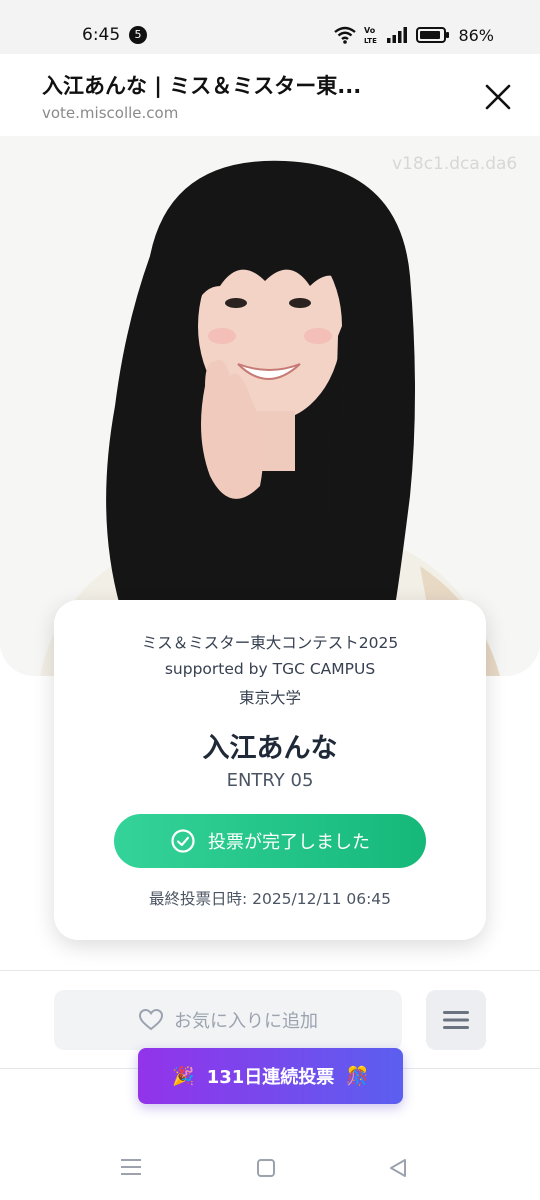 The height and width of the screenshot is (1200, 540). I want to click on vote-streak-badge: 🎉 131日連続投票 🎊, so click(270, 1076).